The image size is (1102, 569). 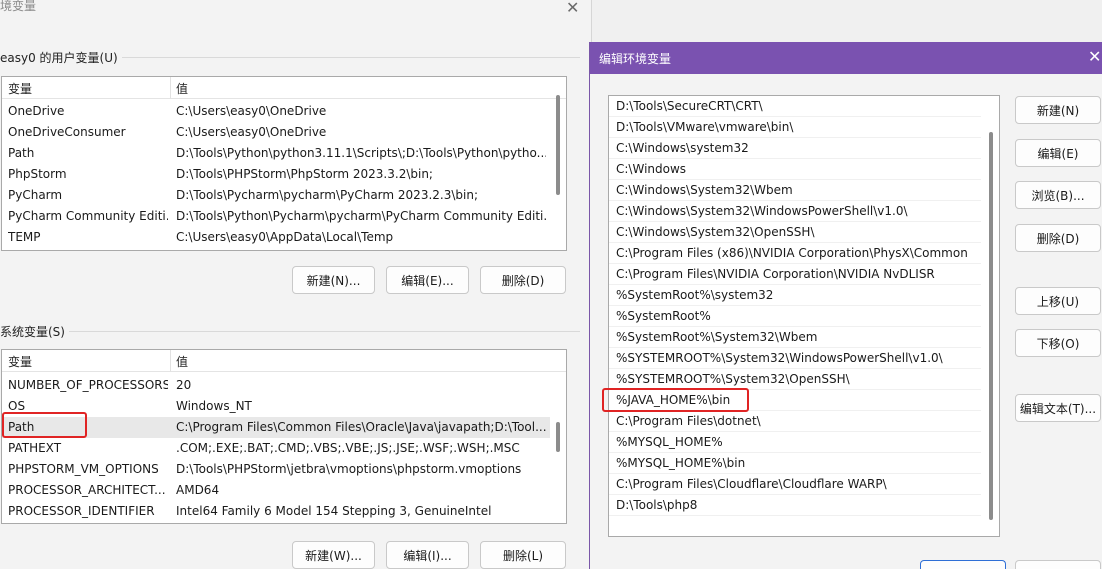 I want to click on dialog-title: 境变量, so click(x=18, y=6).